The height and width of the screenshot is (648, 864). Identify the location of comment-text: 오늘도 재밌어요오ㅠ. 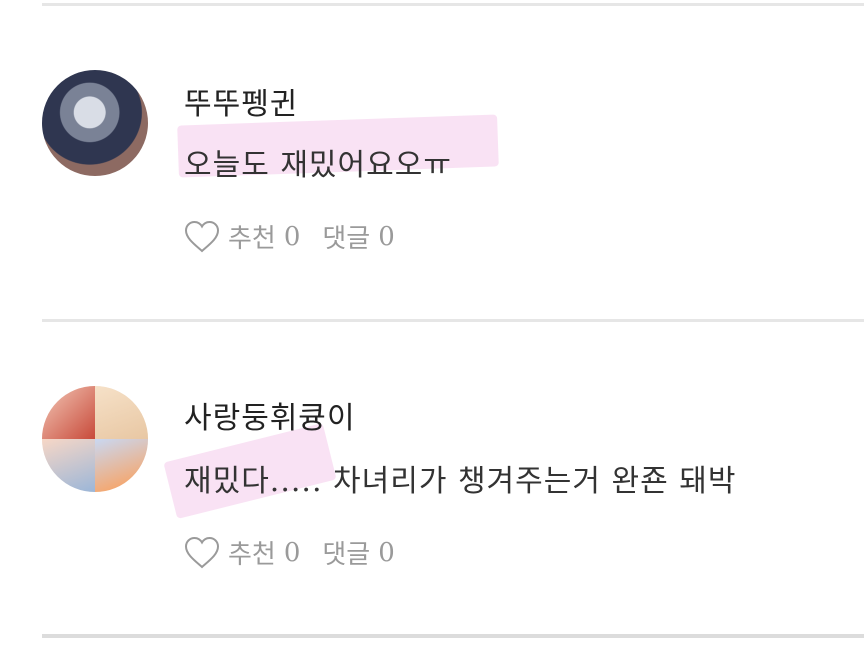
(318, 165).